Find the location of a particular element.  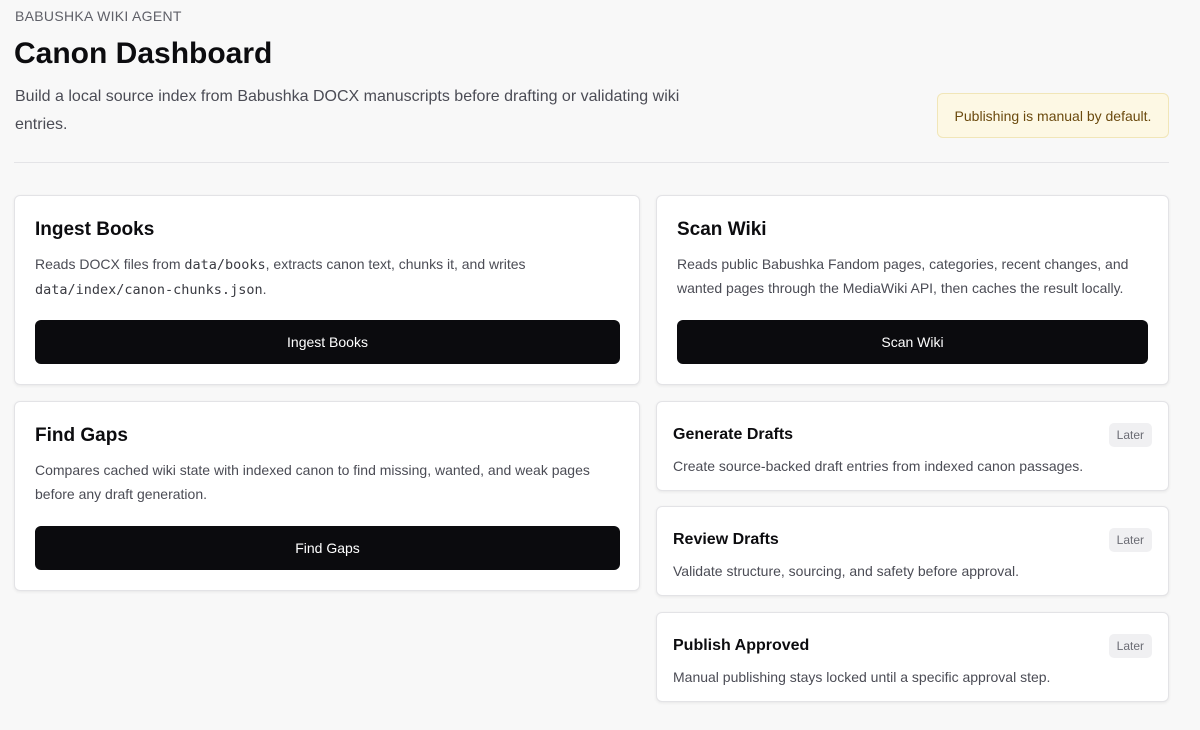

app-eyebrow: BABUSHKA WIKI AGENT is located at coordinates (98, 16).